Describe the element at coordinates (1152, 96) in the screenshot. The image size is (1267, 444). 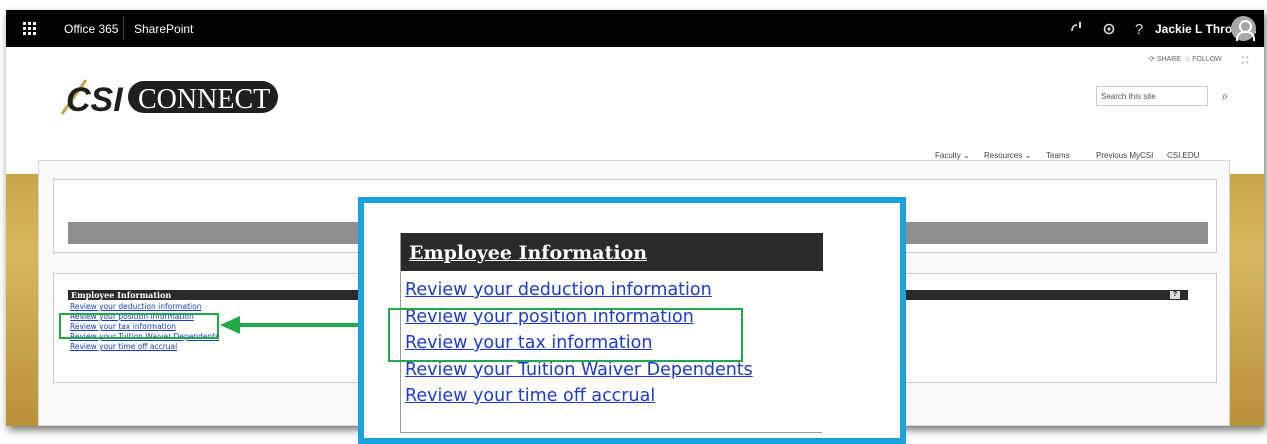
I see `search-input: Search this site` at that location.